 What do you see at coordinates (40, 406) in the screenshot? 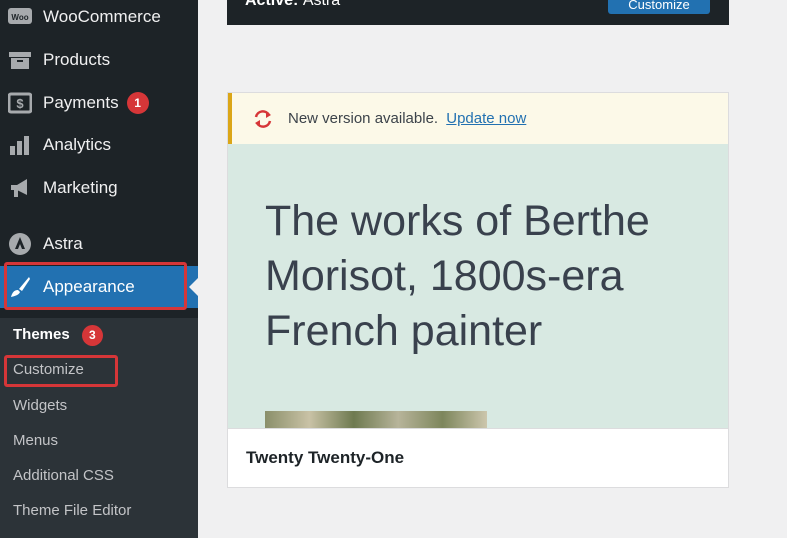
I see `submenu-widgets: Widgets` at bounding box center [40, 406].